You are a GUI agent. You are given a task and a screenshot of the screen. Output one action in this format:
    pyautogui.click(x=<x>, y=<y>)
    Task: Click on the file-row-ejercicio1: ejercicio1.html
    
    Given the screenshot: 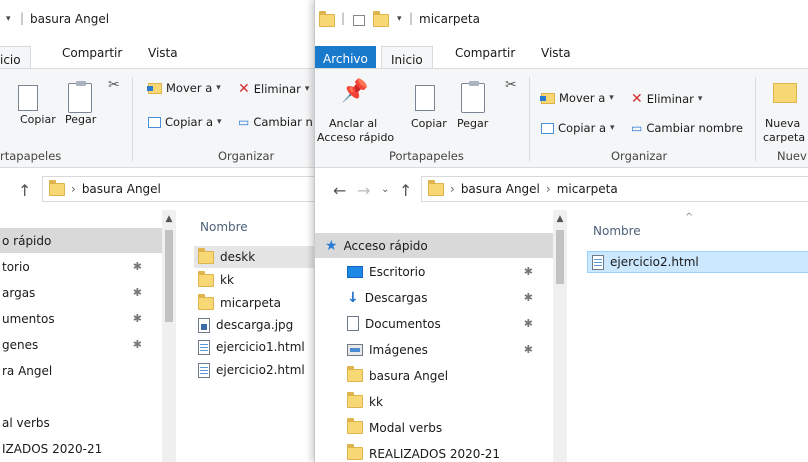 What is the action you would take?
    pyautogui.click(x=249, y=347)
    